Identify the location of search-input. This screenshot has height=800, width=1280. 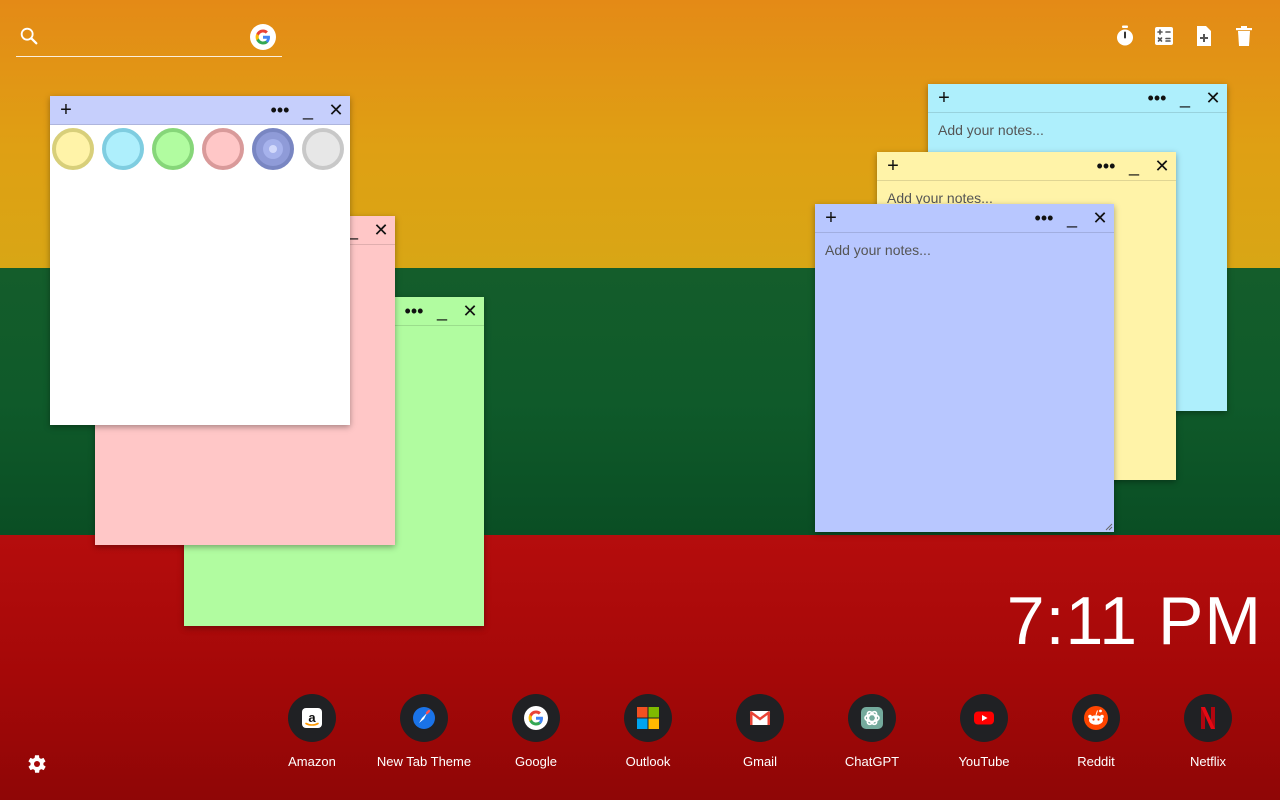
(152, 38).